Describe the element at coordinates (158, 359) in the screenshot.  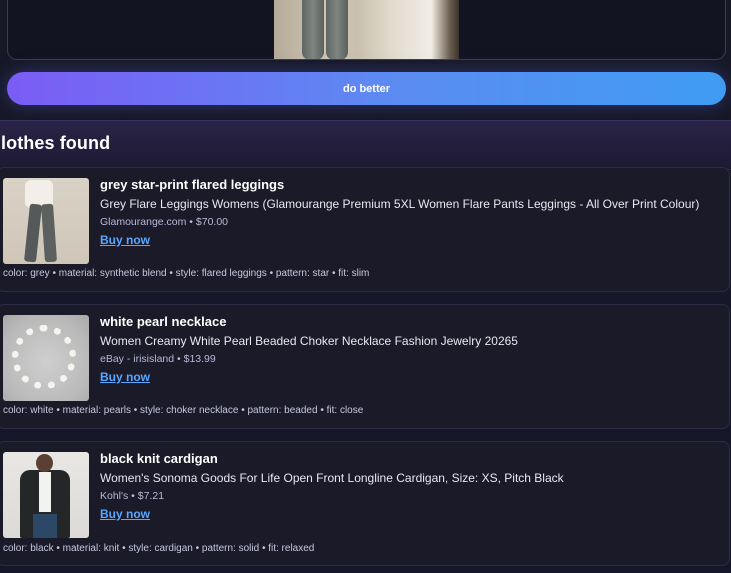
I see `product-source-price: eBay - irisisland • $13.99` at that location.